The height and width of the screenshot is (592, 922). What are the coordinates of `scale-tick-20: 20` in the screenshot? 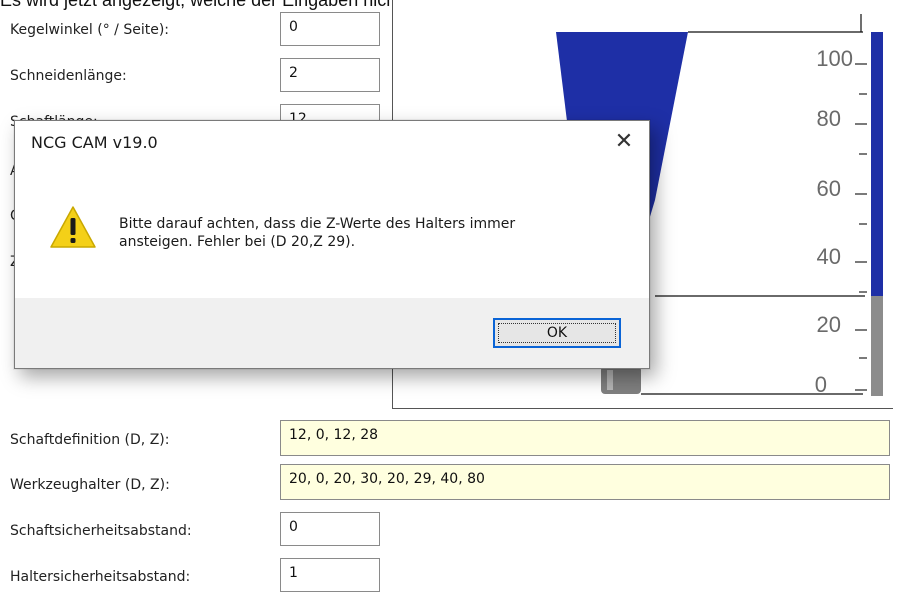 It's located at (829, 324).